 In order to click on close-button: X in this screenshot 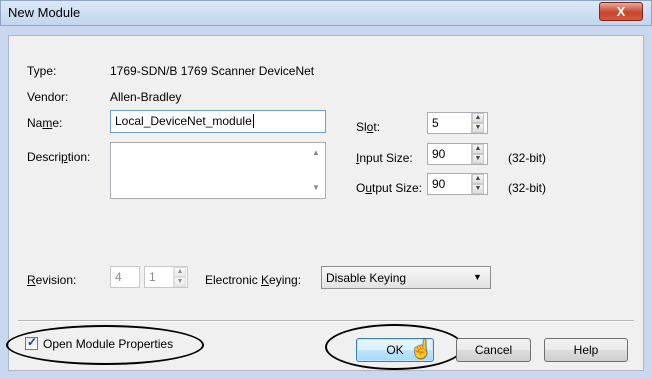, I will do `click(621, 11)`.